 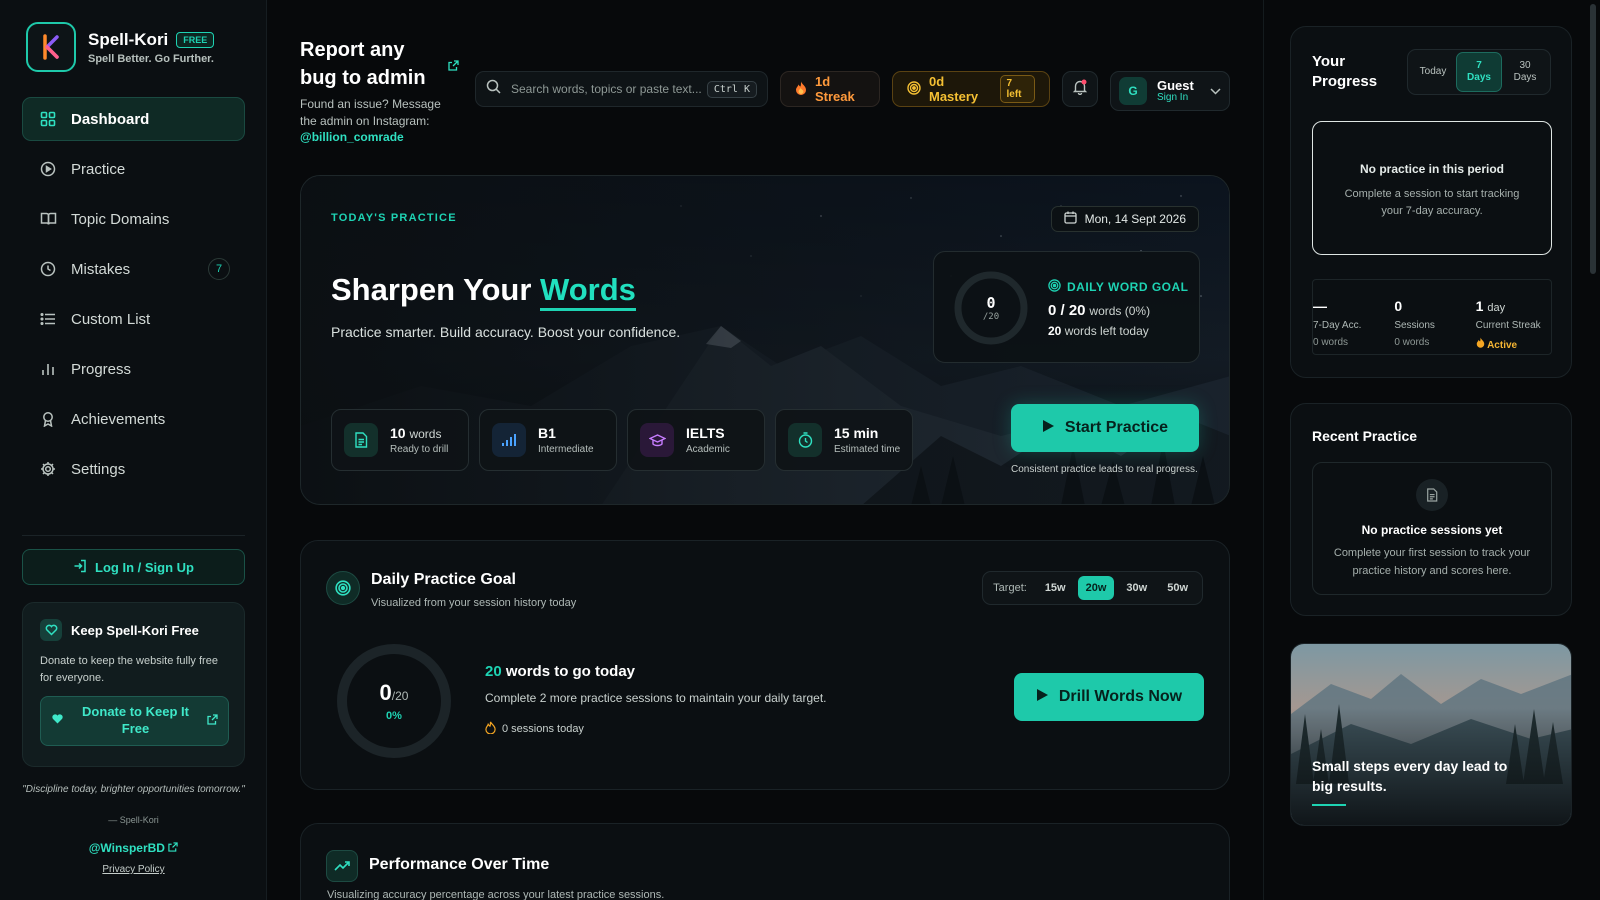 I want to click on sidebar-item-mistakes: Mistakes 7, so click(x=133, y=269).